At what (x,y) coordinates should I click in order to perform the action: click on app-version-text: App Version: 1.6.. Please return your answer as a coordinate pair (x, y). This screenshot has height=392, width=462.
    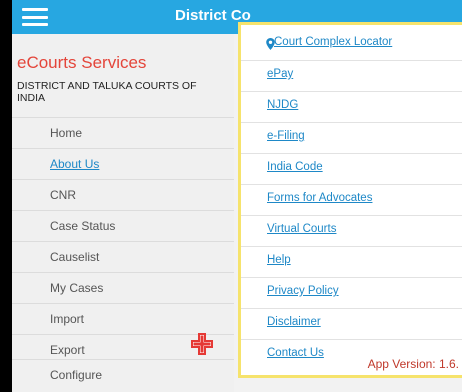
    Looking at the image, I should click on (413, 364).